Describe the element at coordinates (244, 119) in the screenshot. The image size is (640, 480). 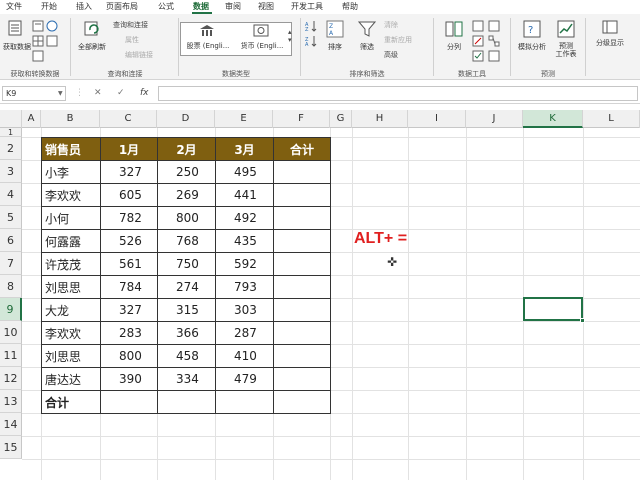
I see `col-header-e: E` at that location.